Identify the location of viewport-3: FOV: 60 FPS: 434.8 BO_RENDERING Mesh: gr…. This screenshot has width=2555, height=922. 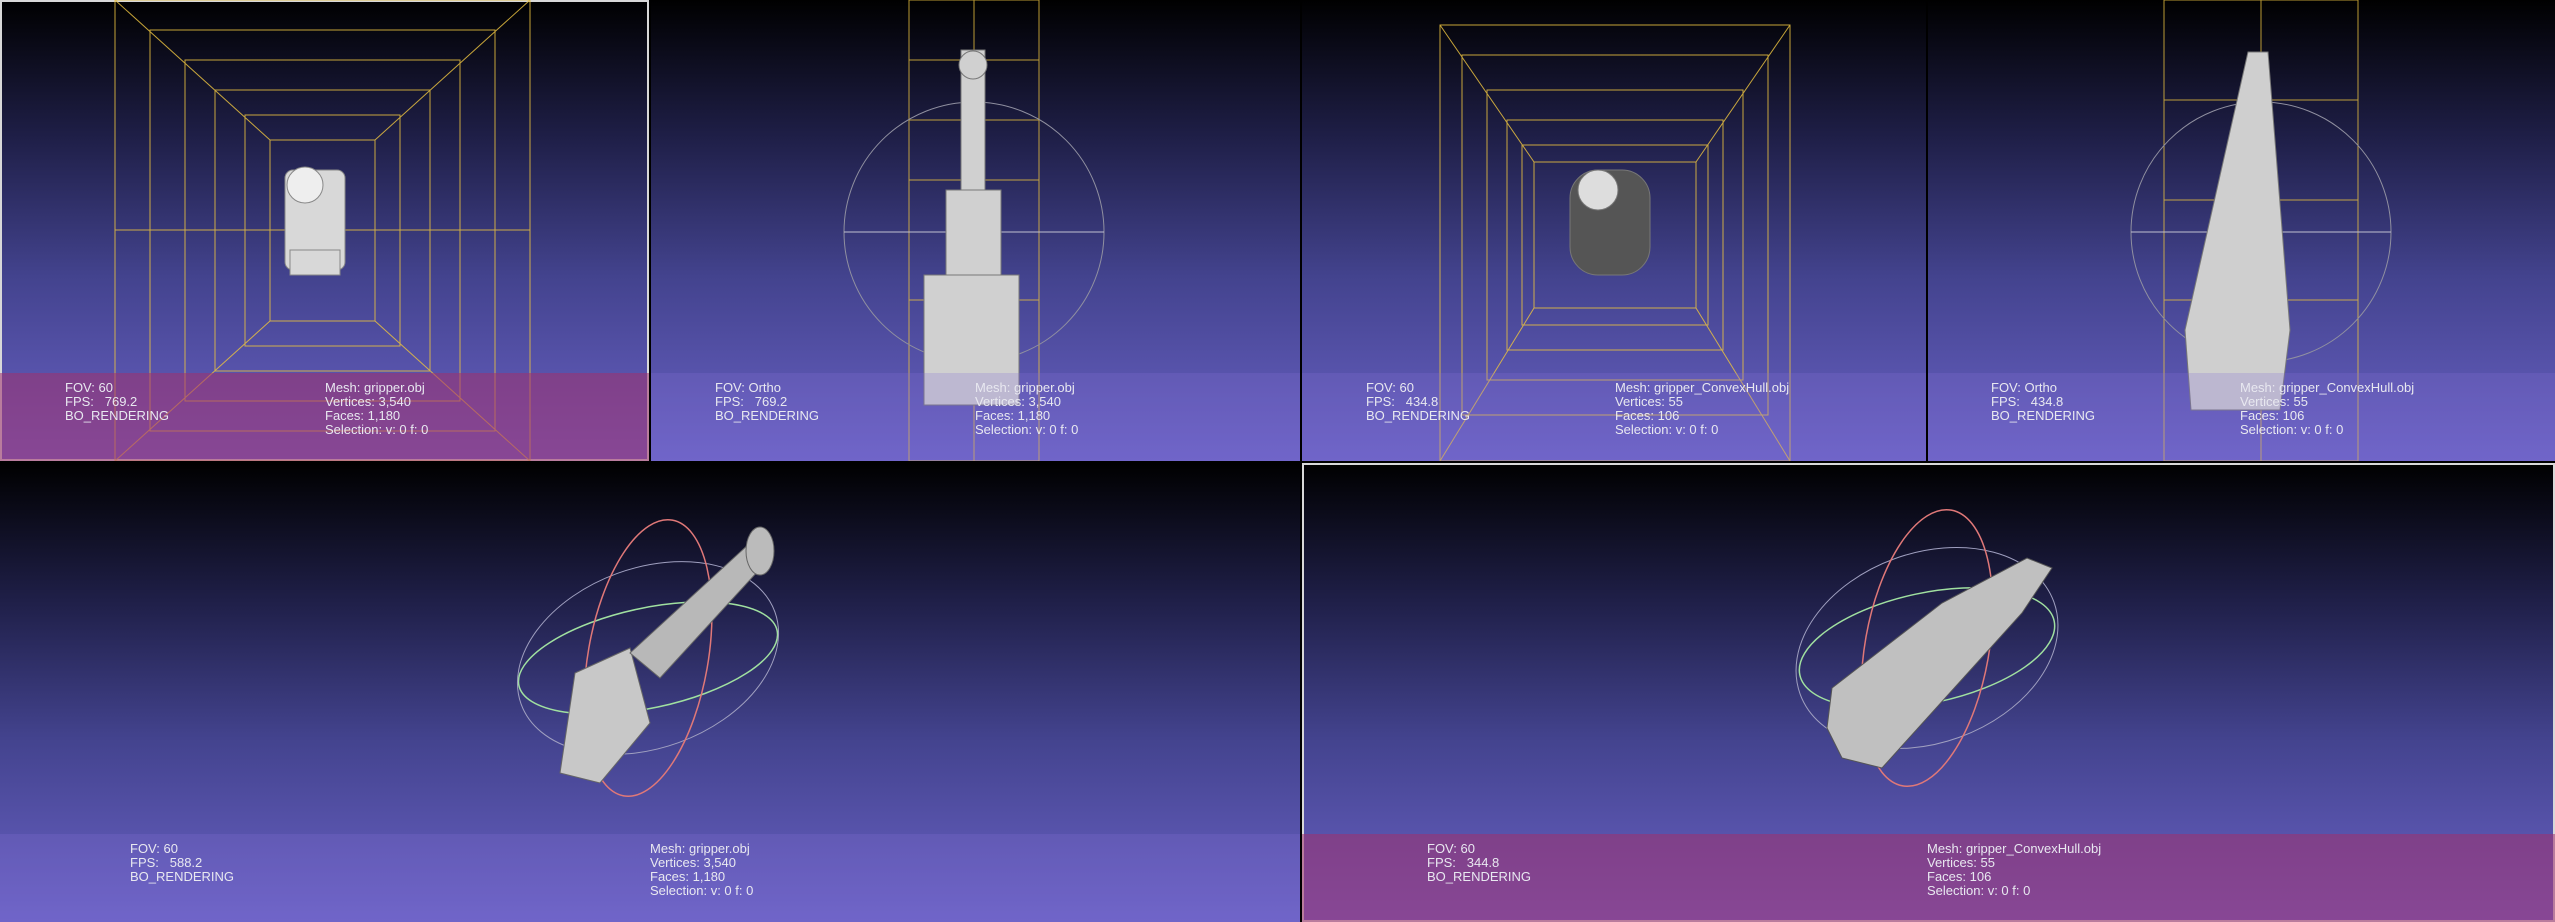
(1614, 230).